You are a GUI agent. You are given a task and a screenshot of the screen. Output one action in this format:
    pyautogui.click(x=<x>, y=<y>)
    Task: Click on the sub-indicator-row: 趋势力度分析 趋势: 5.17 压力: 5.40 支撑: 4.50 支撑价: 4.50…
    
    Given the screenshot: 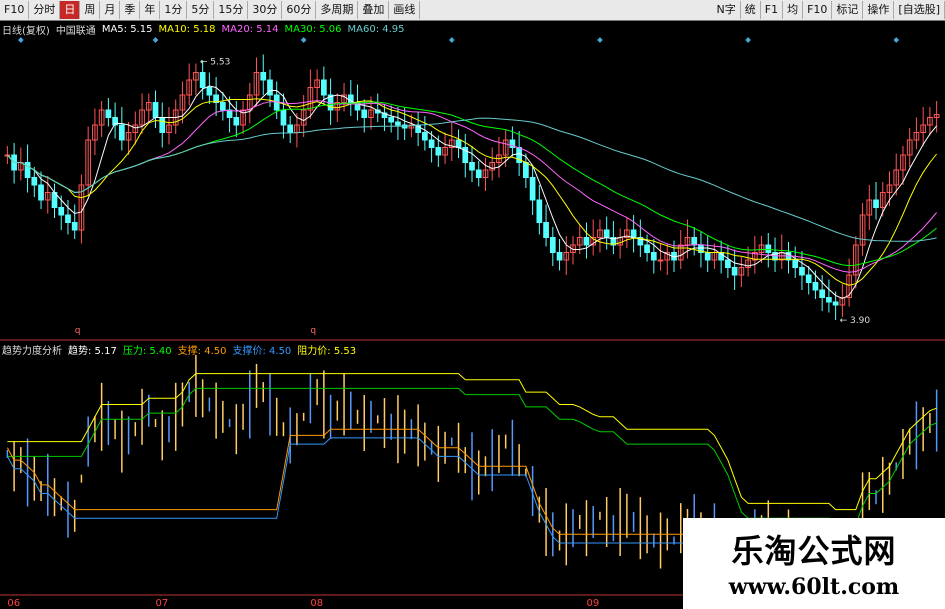 What is the action you would take?
    pyautogui.click(x=179, y=349)
    